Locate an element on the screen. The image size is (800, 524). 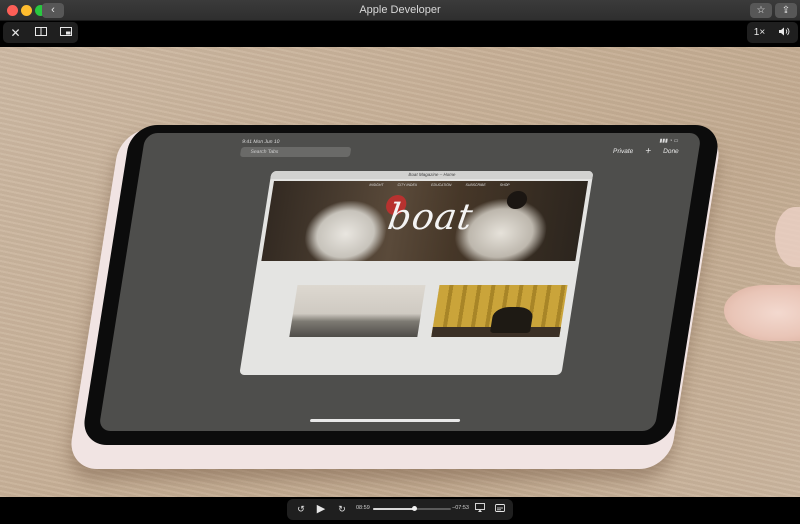
share-icon: ⇪ is located at coordinates (786, 10).